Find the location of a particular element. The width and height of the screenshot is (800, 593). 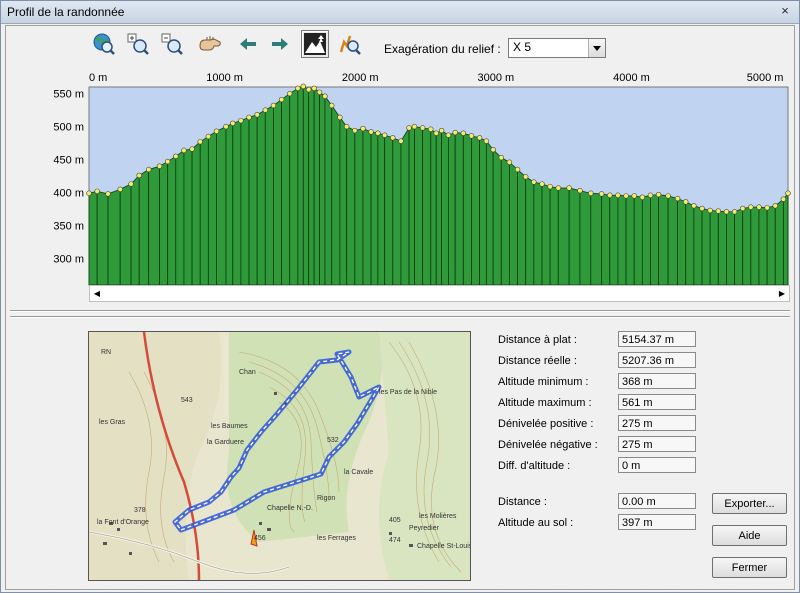

profile-magnifier-icon is located at coordinates (350, 44).